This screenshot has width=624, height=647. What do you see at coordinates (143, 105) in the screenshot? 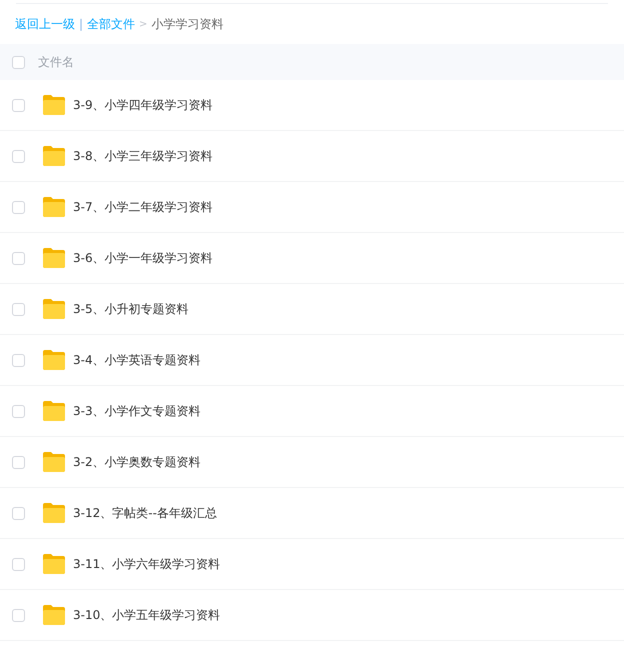
I see `folder-name: 3-9、小学四年级学习资料` at bounding box center [143, 105].